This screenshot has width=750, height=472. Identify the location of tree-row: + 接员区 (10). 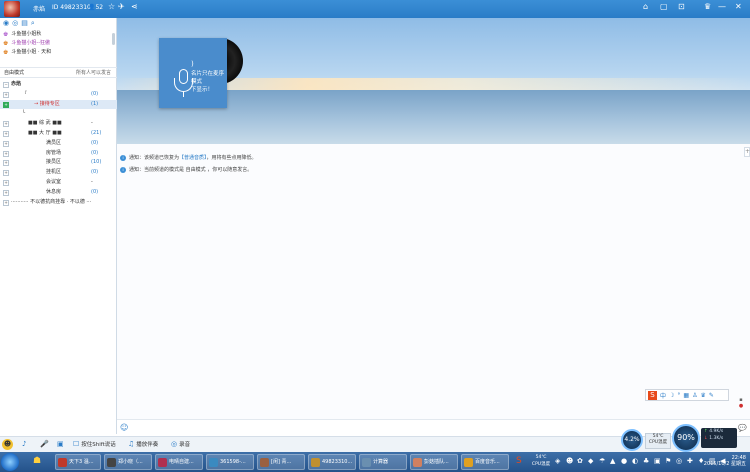
(58, 163).